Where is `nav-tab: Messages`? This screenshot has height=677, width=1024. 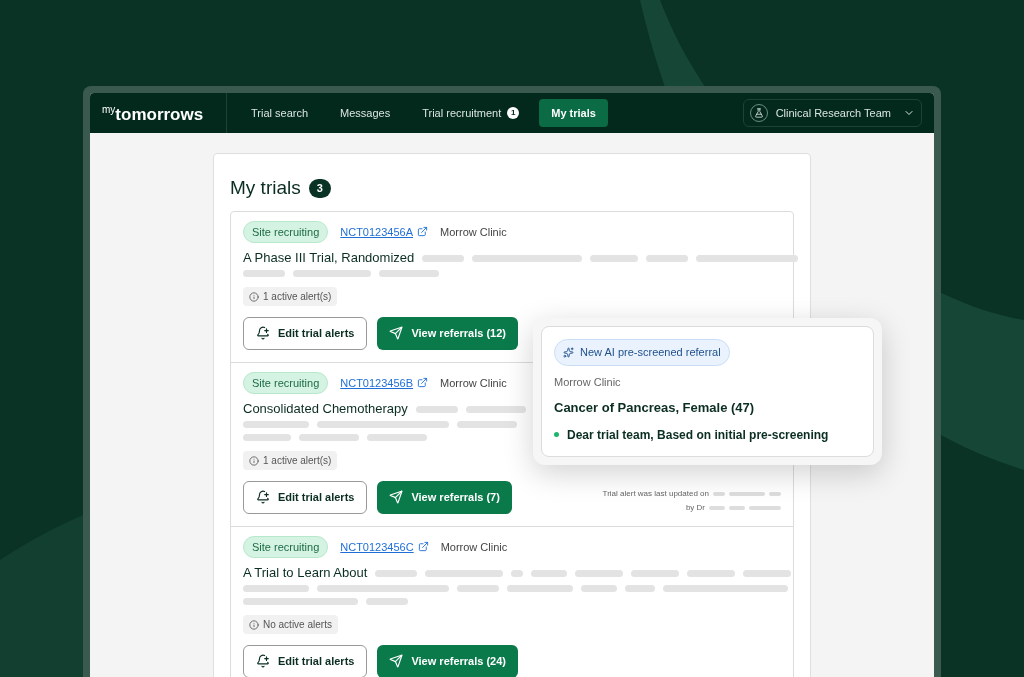
nav-tab: Messages is located at coordinates (365, 113).